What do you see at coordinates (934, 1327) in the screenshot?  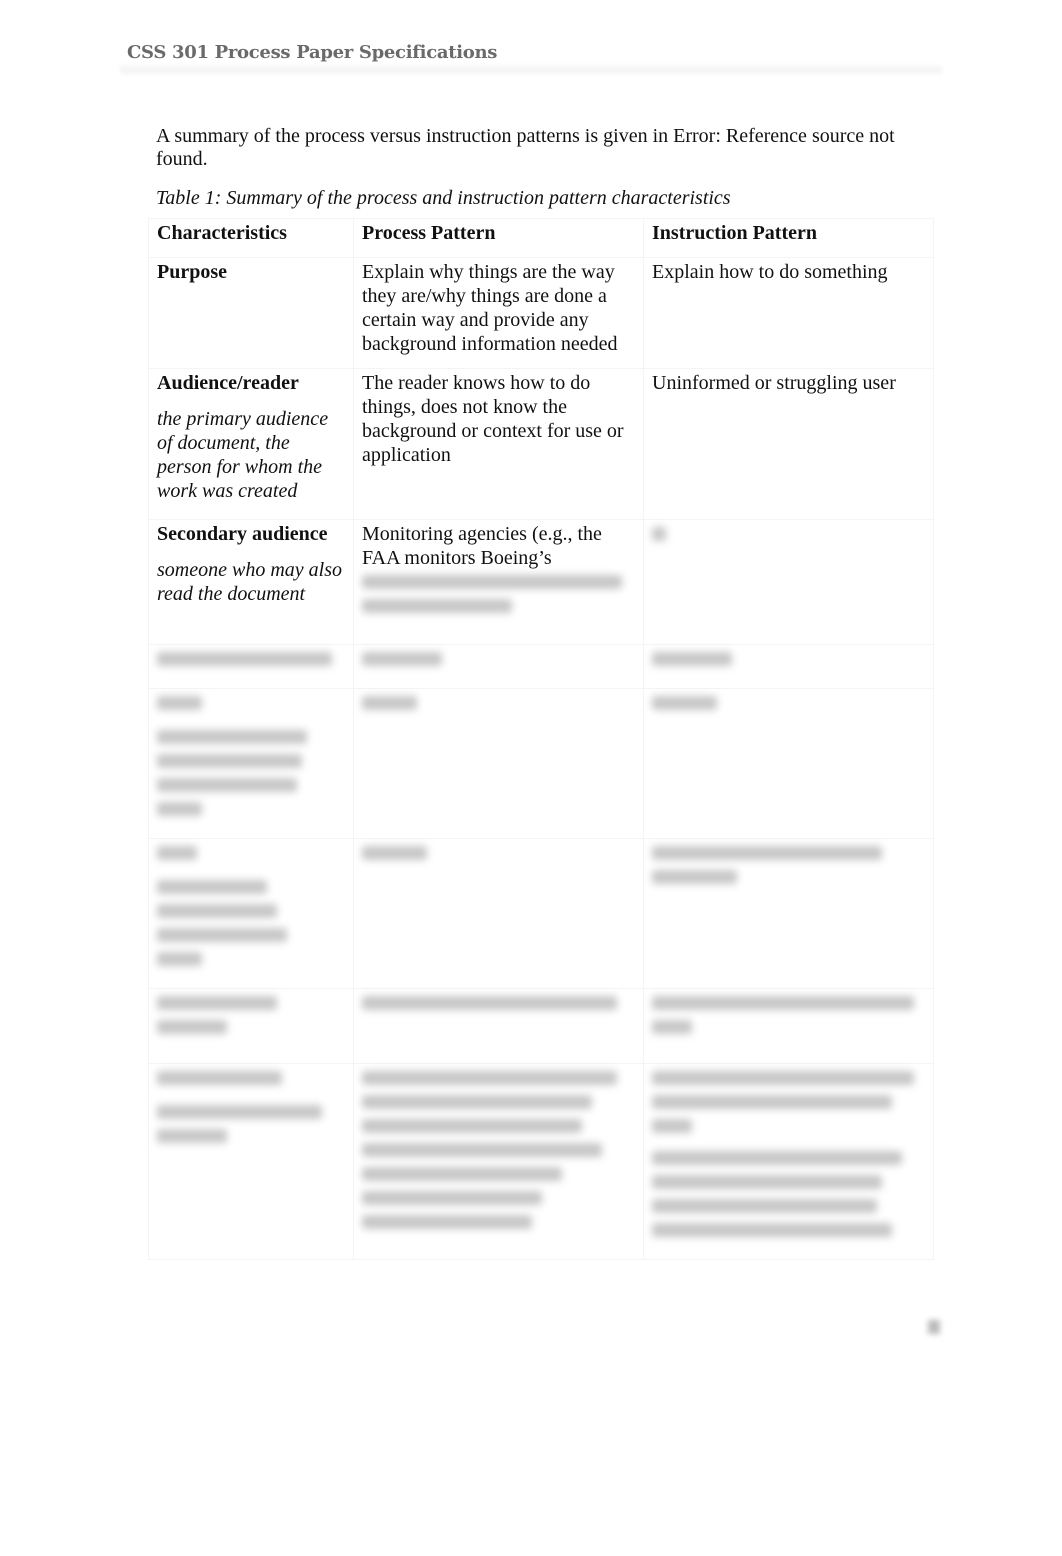 I see `page-number-blurred` at bounding box center [934, 1327].